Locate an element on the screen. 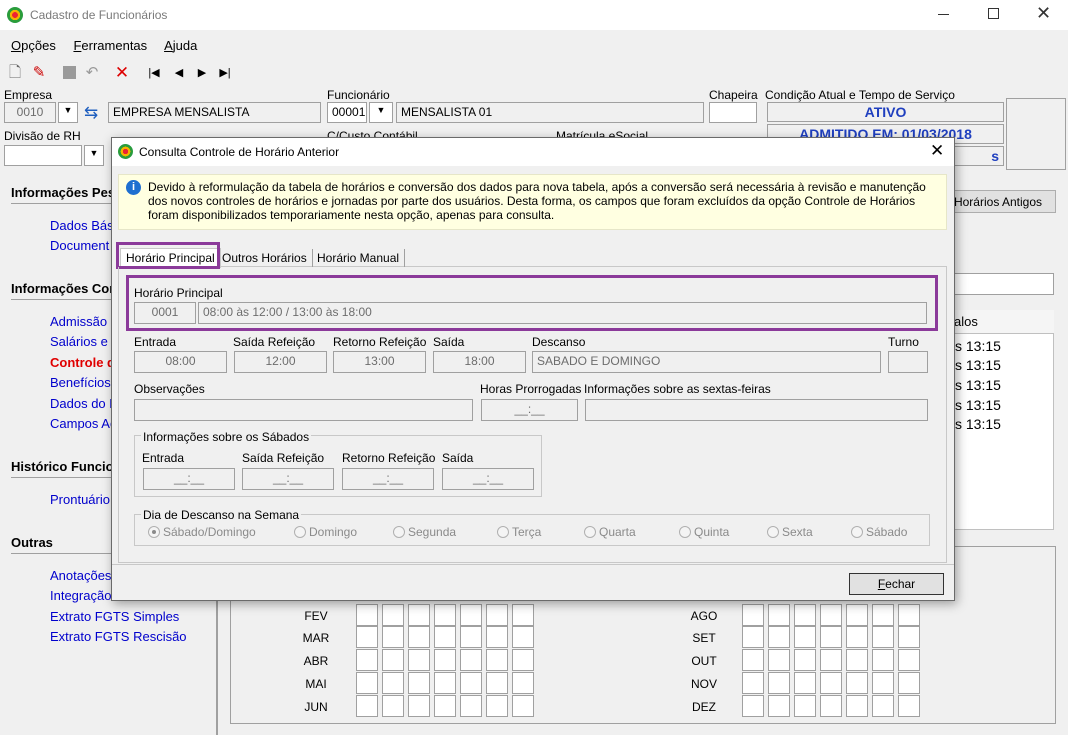  first-record-icon: |◀ is located at coordinates (154, 73).